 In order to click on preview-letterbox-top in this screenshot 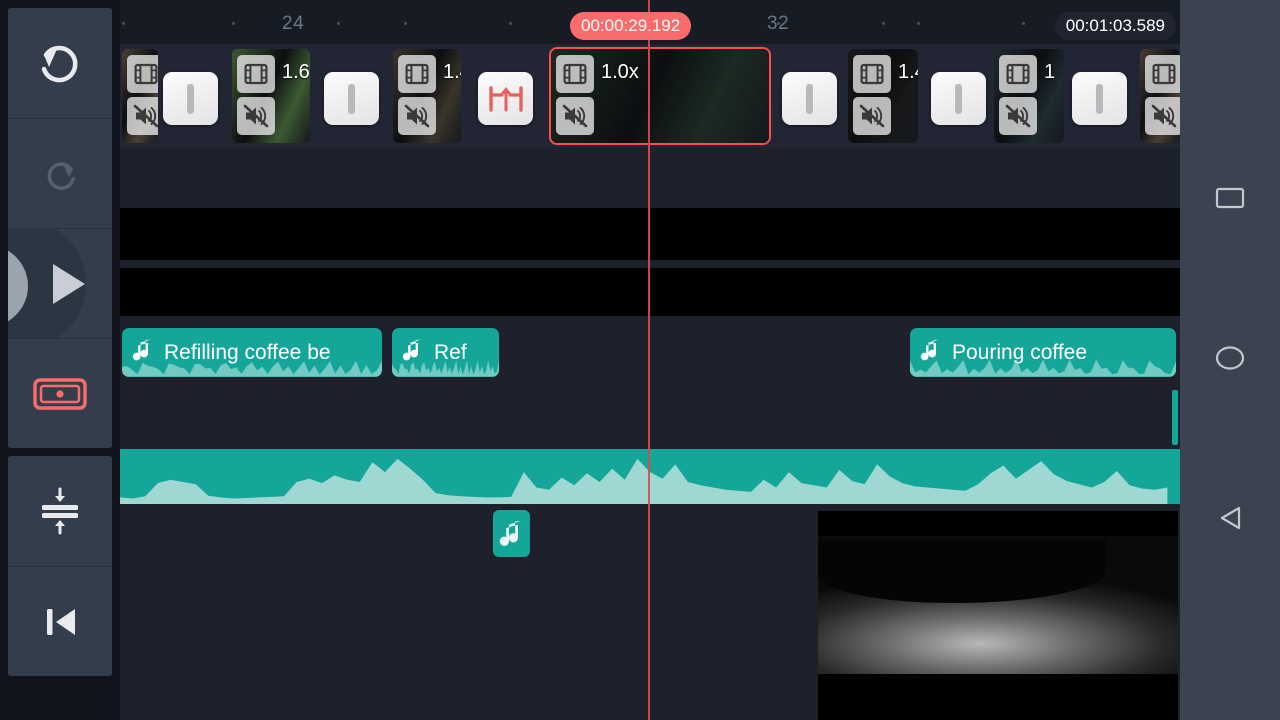, I will do `click(998, 524)`.